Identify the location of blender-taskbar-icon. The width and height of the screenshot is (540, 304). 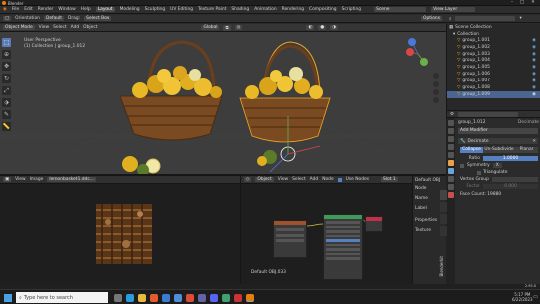
(250, 297).